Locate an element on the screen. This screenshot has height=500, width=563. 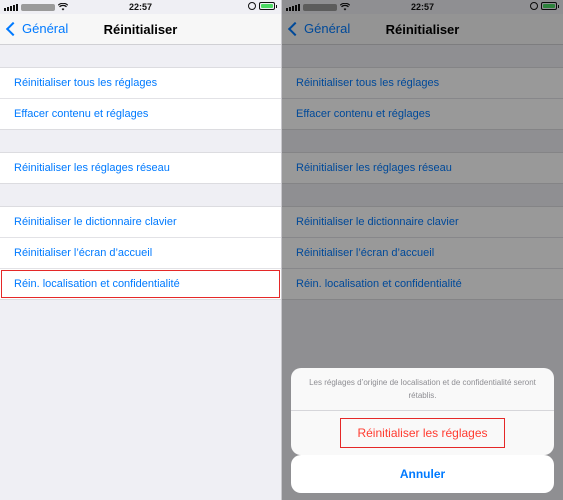
reset-location-privacy: Réin. localisation et confidentialité is located at coordinates (140, 284).